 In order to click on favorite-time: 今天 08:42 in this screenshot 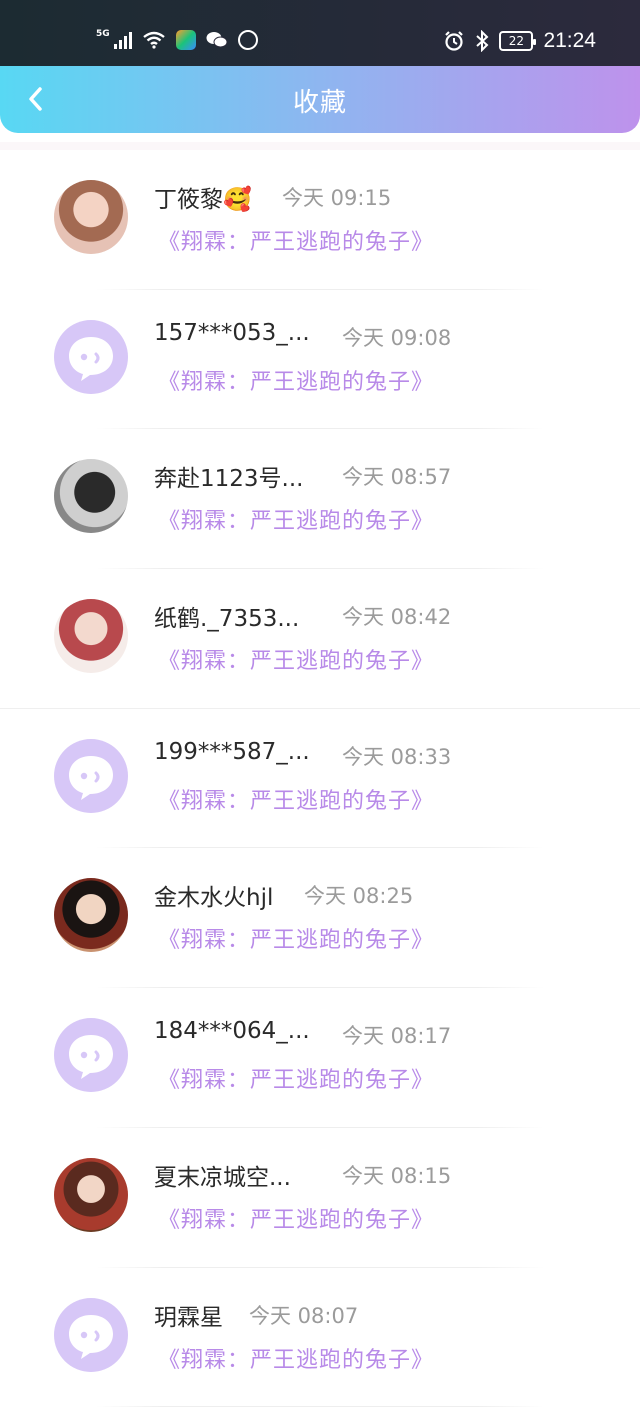, I will do `click(397, 617)`.